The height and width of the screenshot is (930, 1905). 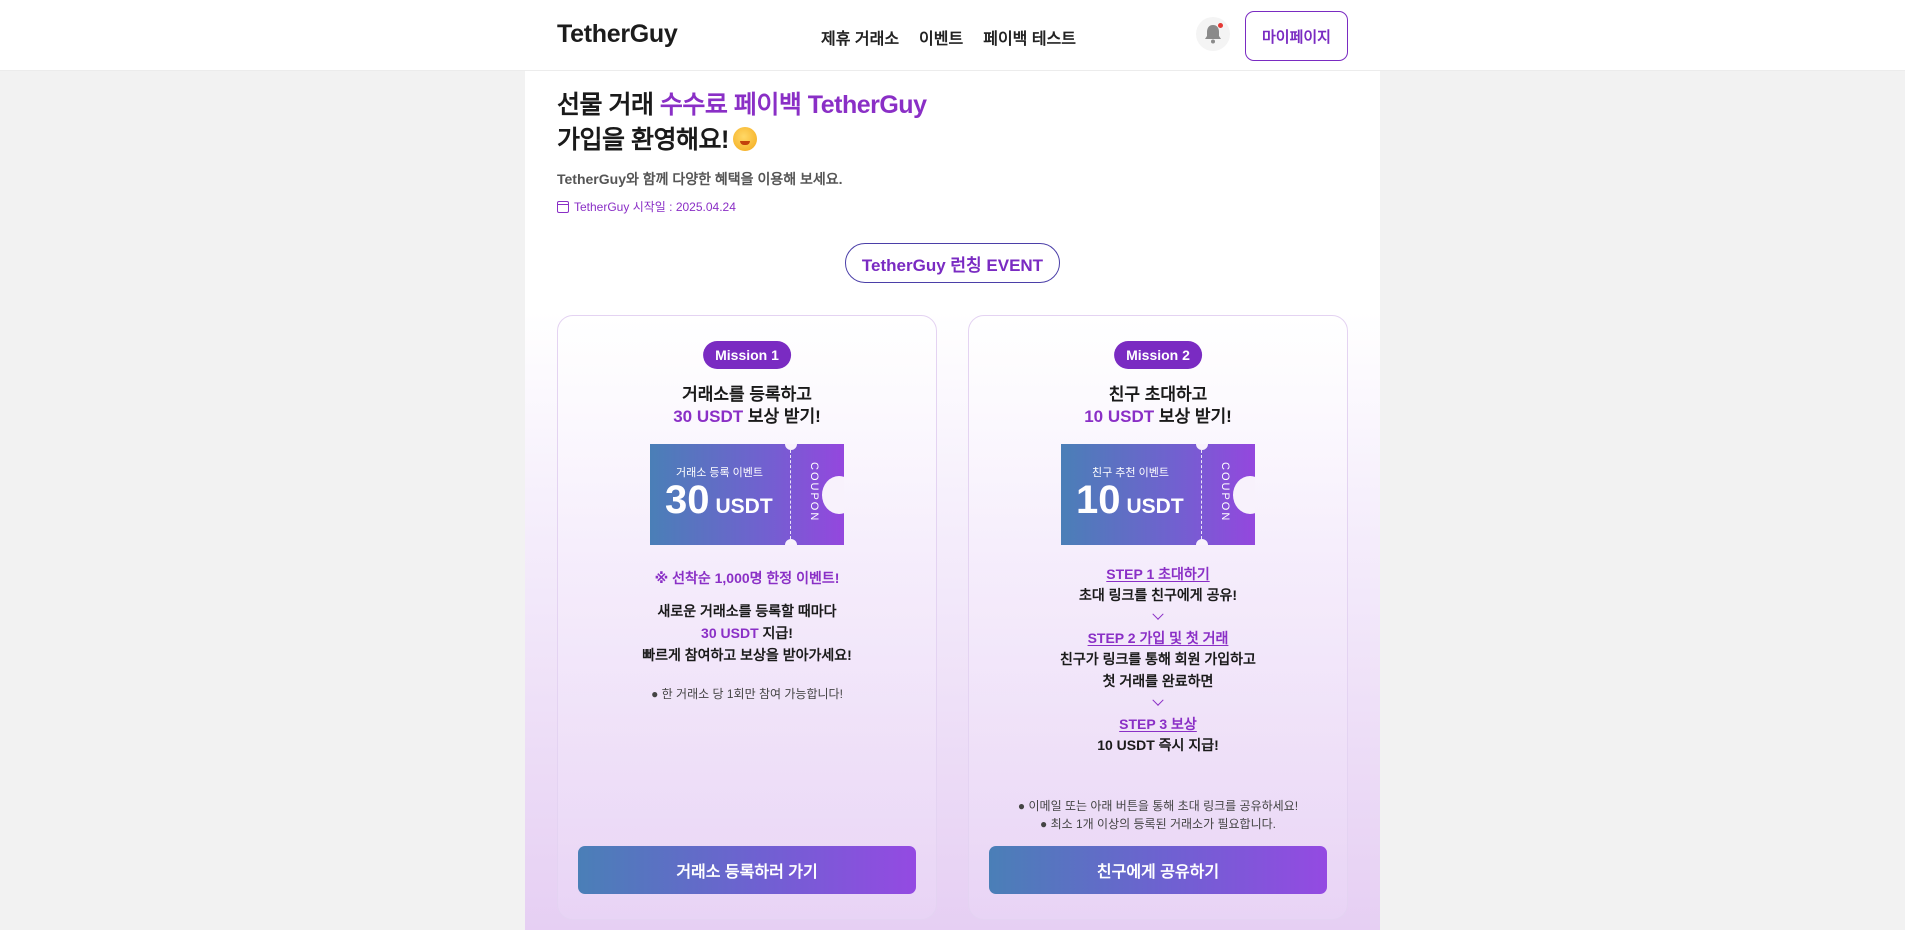 I want to click on step-2-desc-line2: 첫 거래를 완료하면, so click(x=1158, y=681).